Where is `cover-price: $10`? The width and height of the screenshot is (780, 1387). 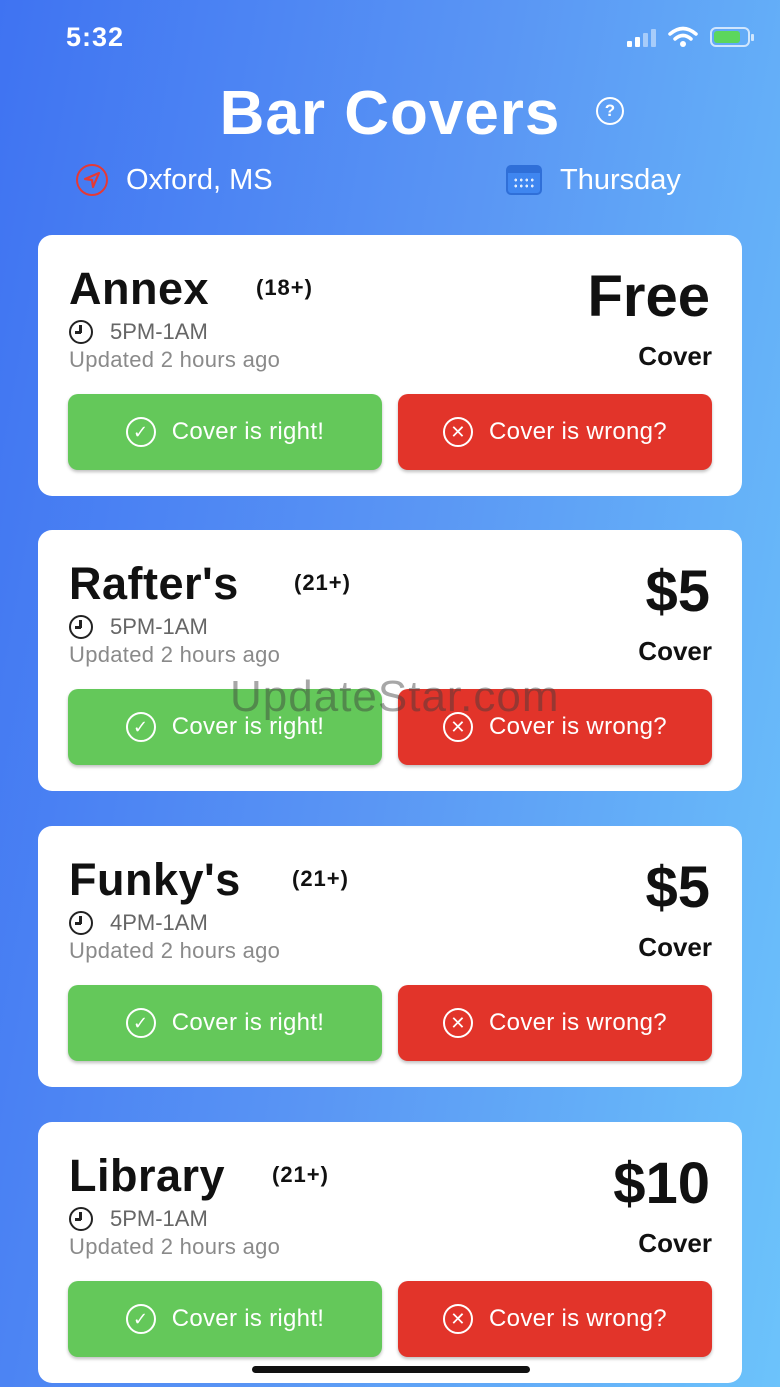 cover-price: $10 is located at coordinates (661, 1183).